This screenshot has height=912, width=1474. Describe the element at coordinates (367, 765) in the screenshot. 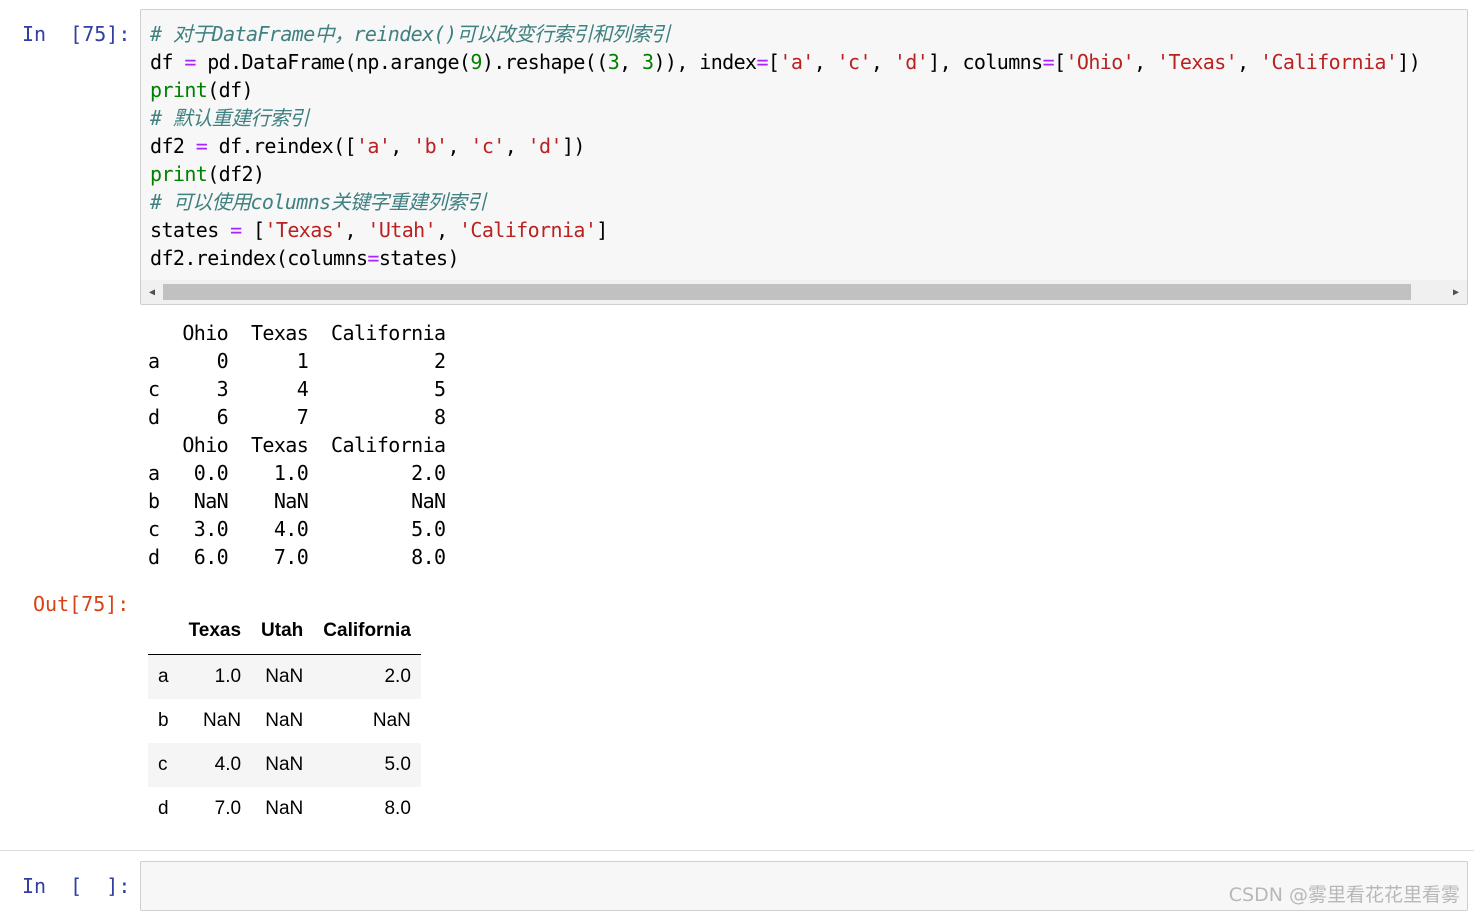

I see `table-cell: 5.0` at that location.